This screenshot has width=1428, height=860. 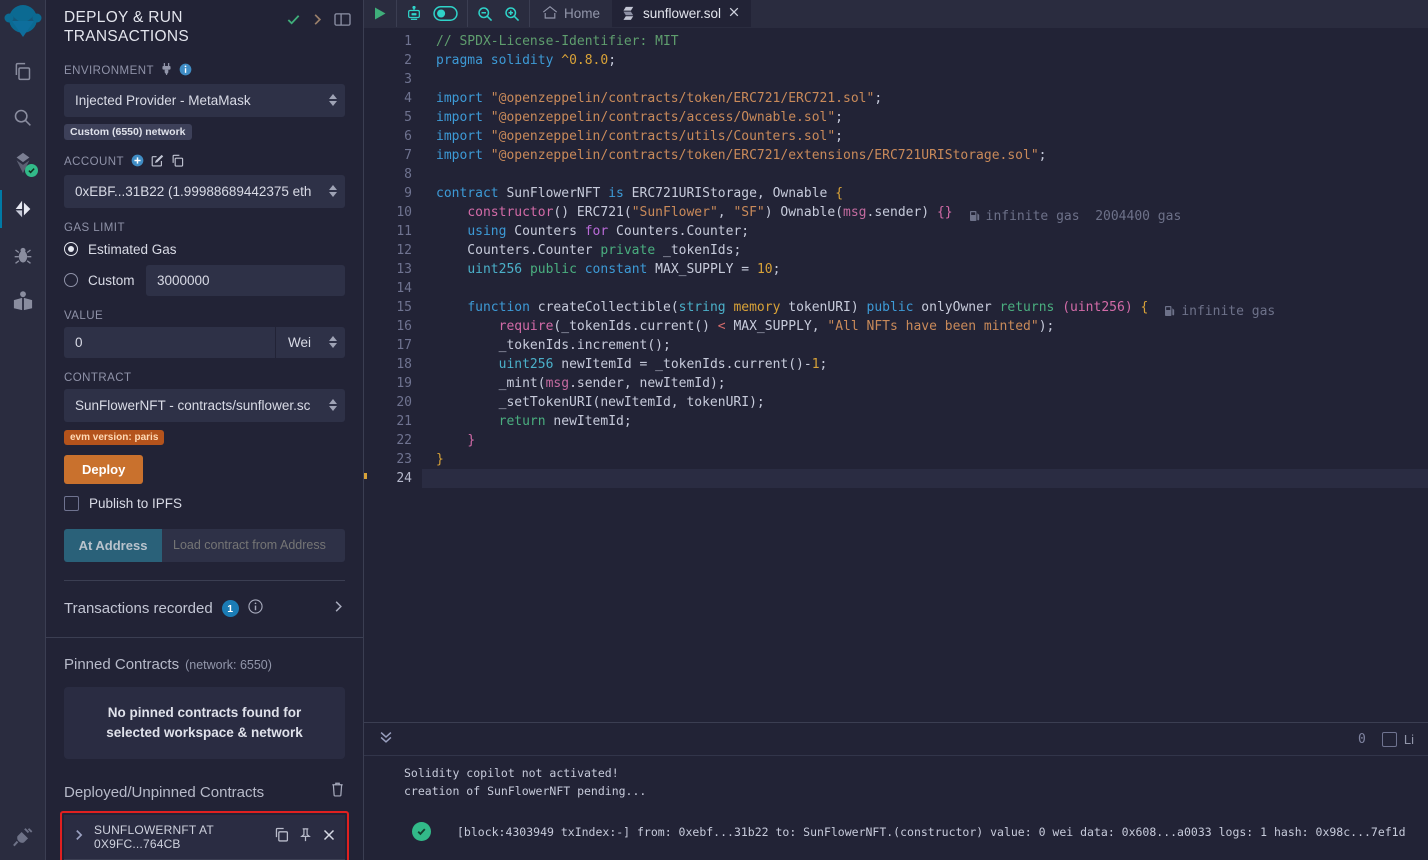 I want to click on listen-network-checkbox, so click(x=1389, y=739).